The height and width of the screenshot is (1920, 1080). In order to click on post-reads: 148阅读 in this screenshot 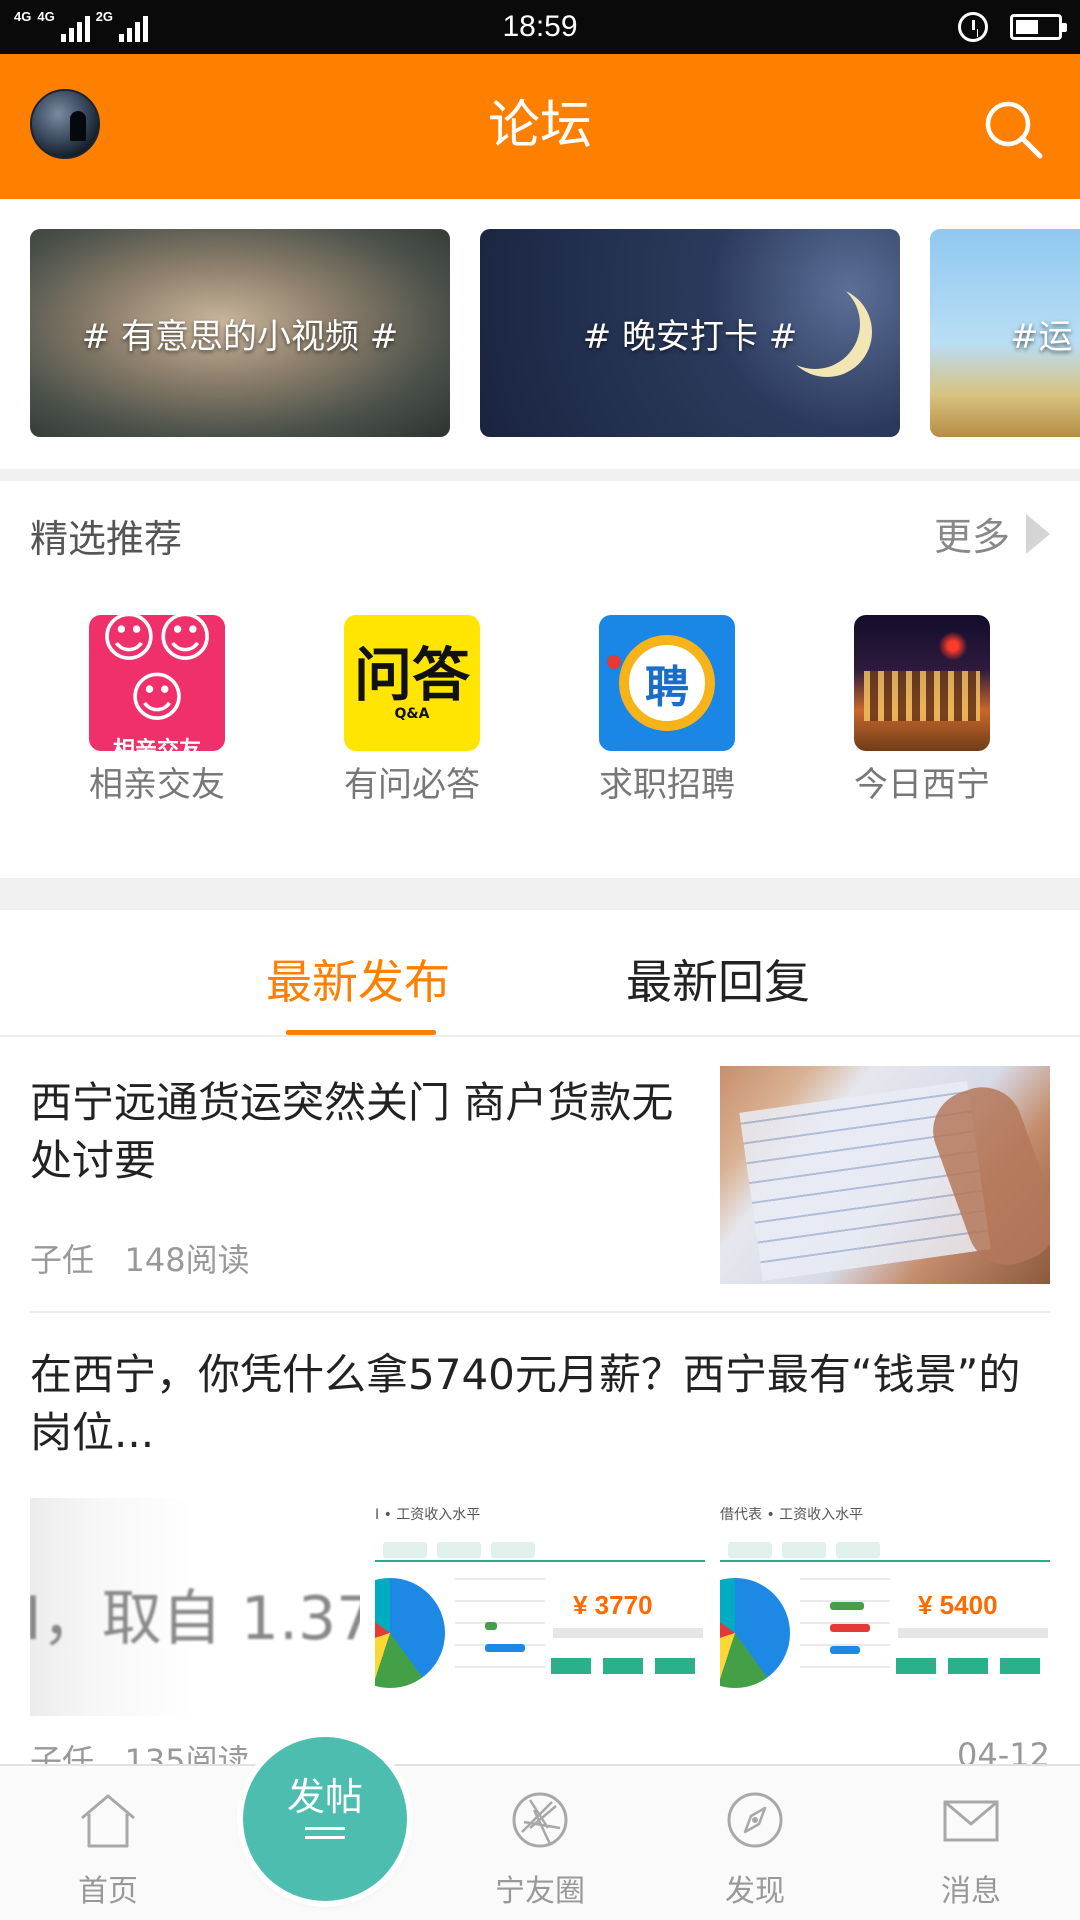, I will do `click(187, 1260)`.